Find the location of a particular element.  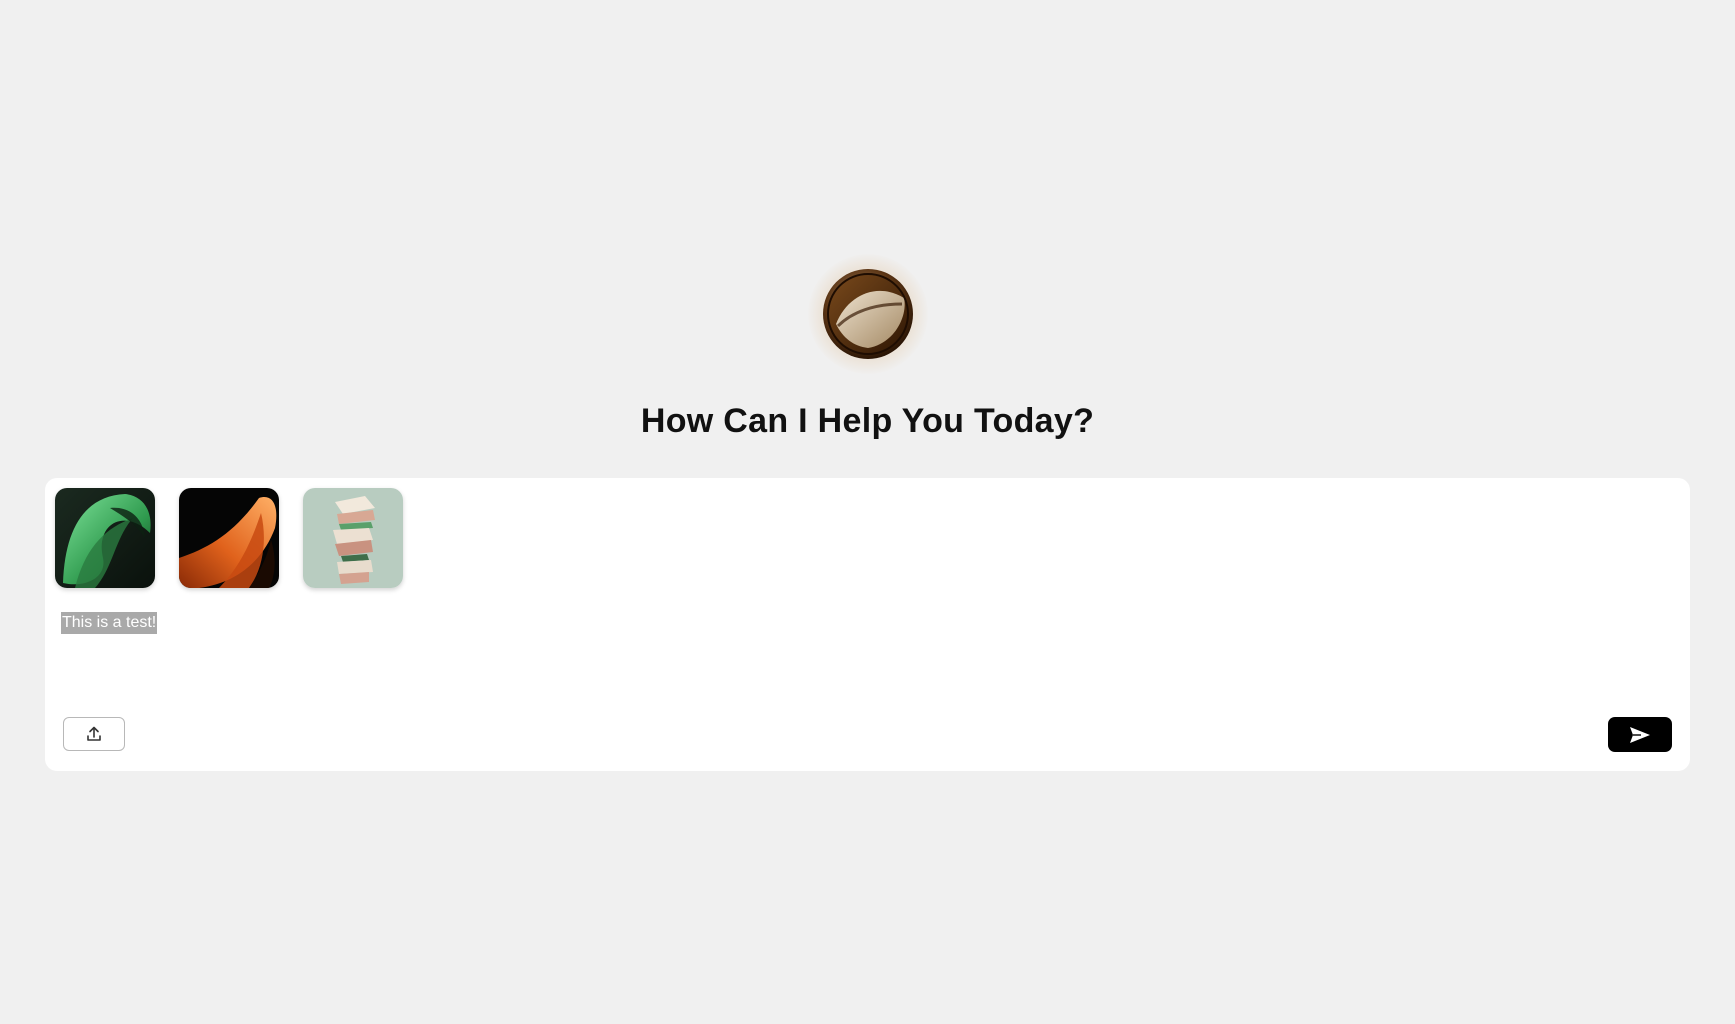

attachment-thumbnail-green is located at coordinates (105, 538).